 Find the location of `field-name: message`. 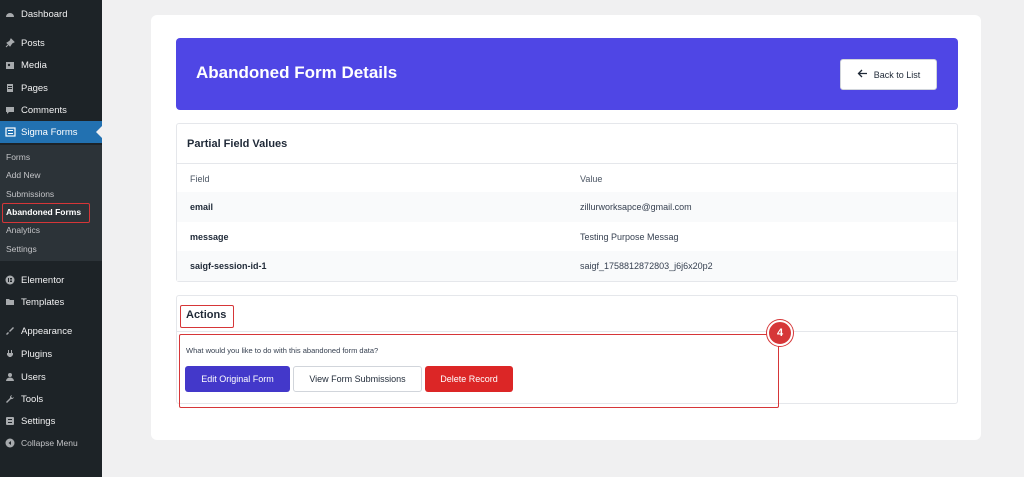

field-name: message is located at coordinates (209, 237).